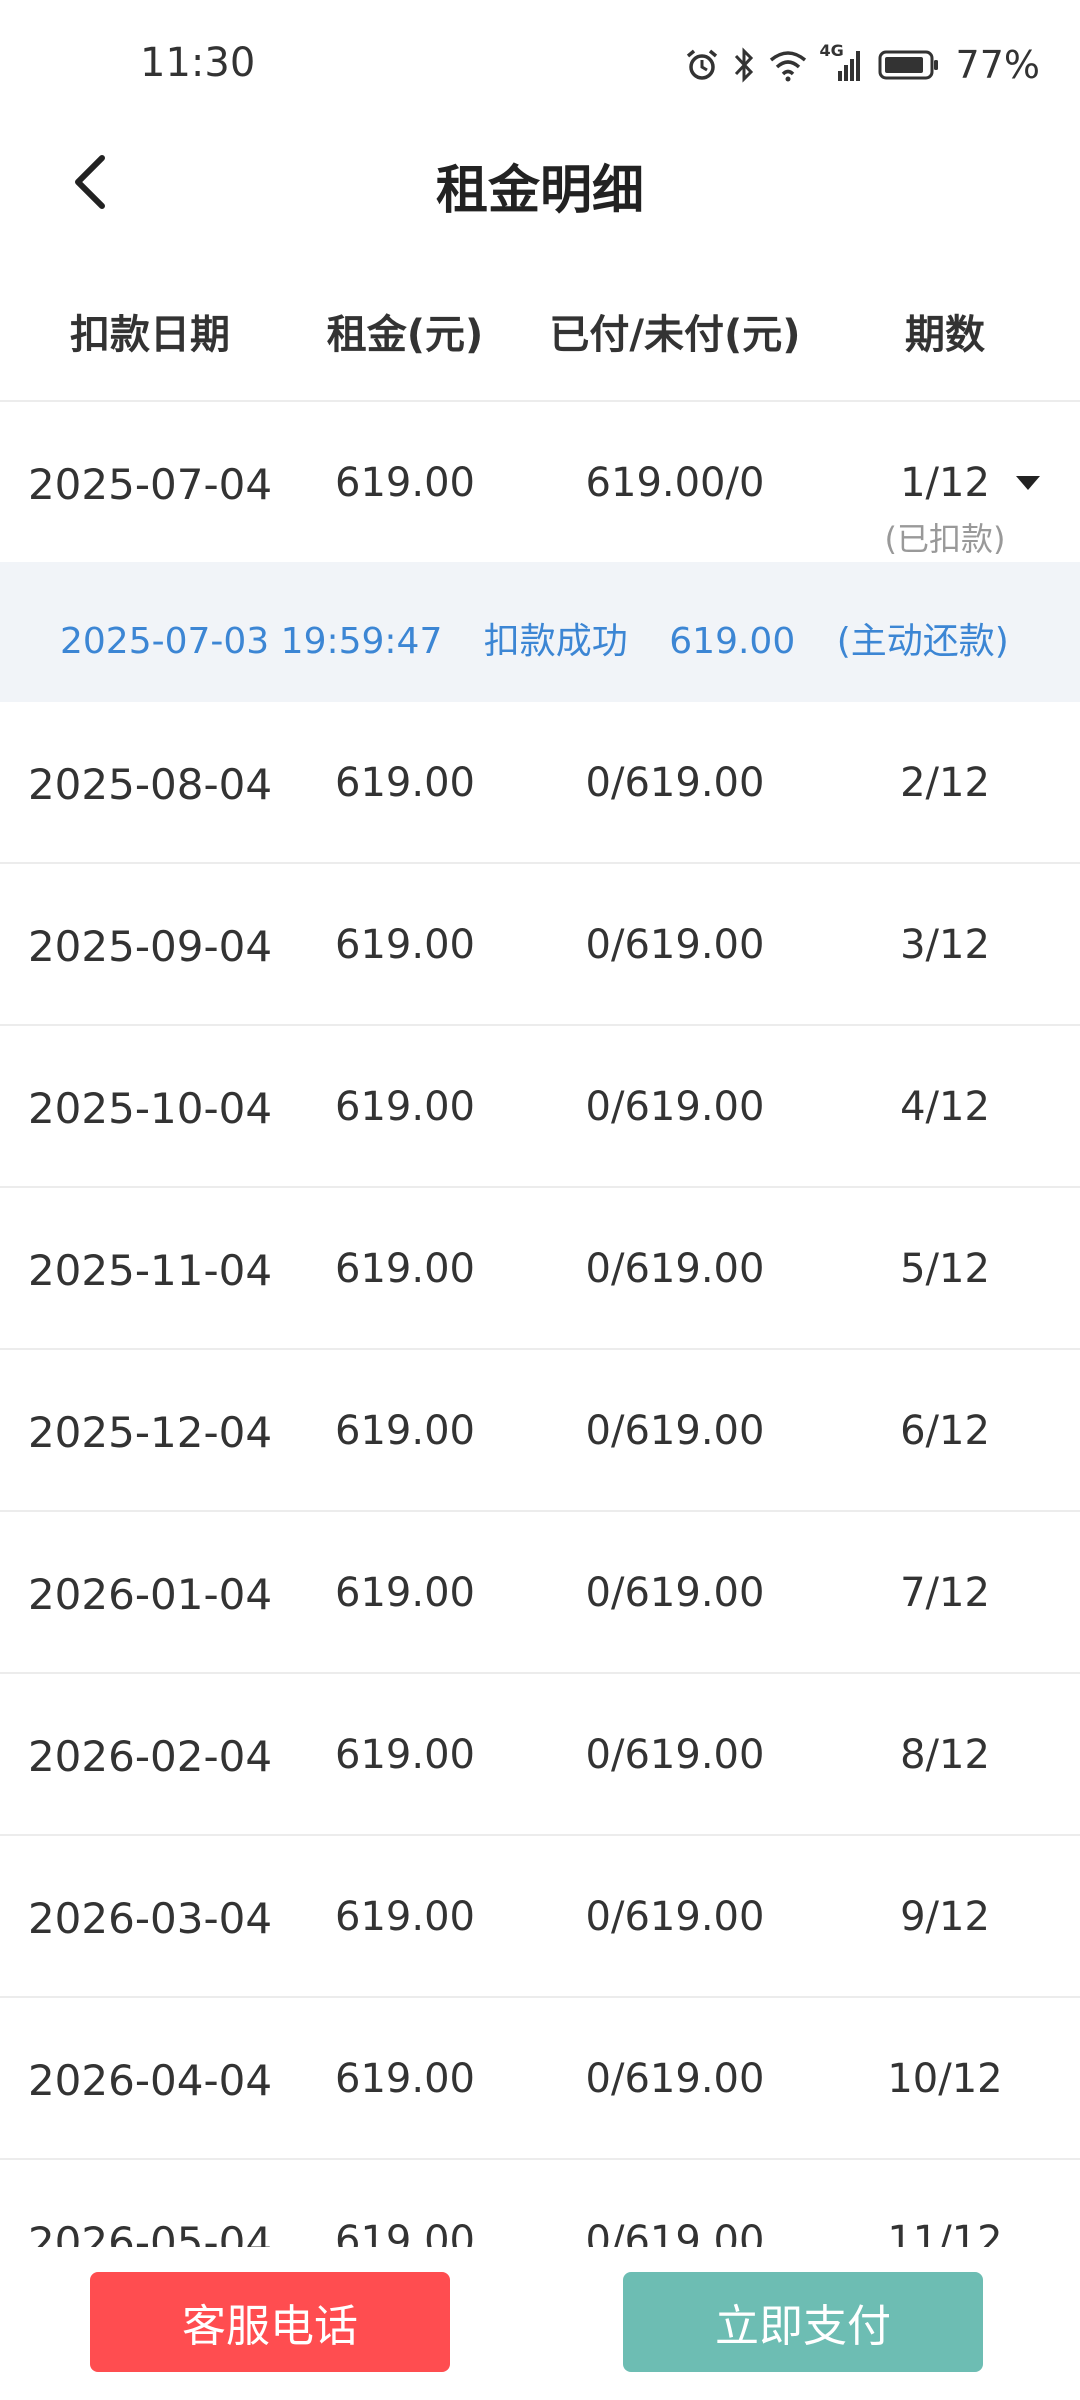 Image resolution: width=1080 pixels, height=2400 pixels. What do you see at coordinates (701, 64) in the screenshot?
I see `alarm-icon` at bounding box center [701, 64].